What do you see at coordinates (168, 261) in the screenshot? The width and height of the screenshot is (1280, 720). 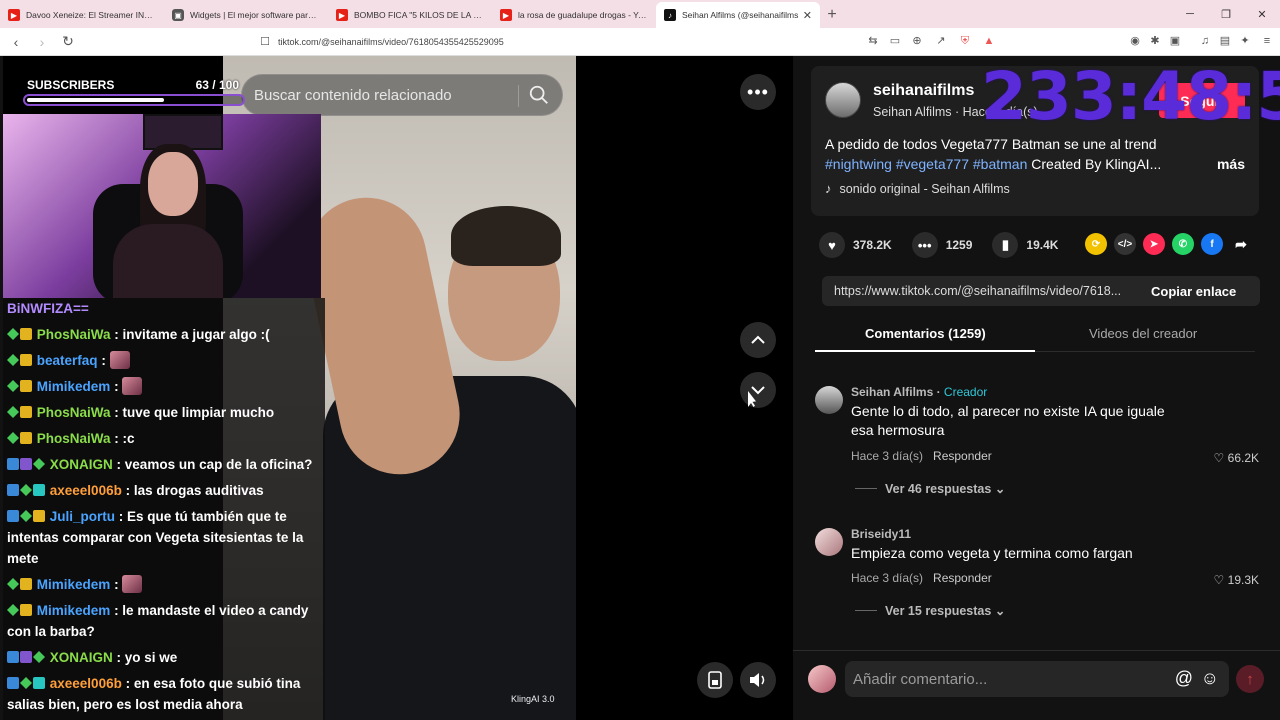 I see `webcam-person-body` at bounding box center [168, 261].